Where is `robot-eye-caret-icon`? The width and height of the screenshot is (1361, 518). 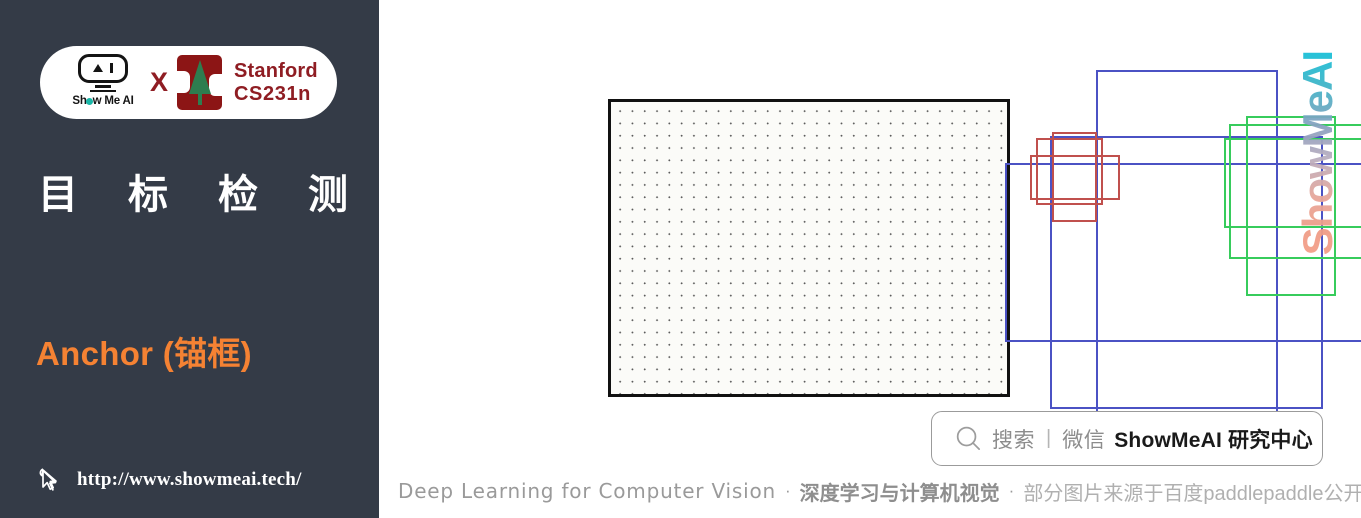
robot-eye-caret-icon is located at coordinates (98, 68).